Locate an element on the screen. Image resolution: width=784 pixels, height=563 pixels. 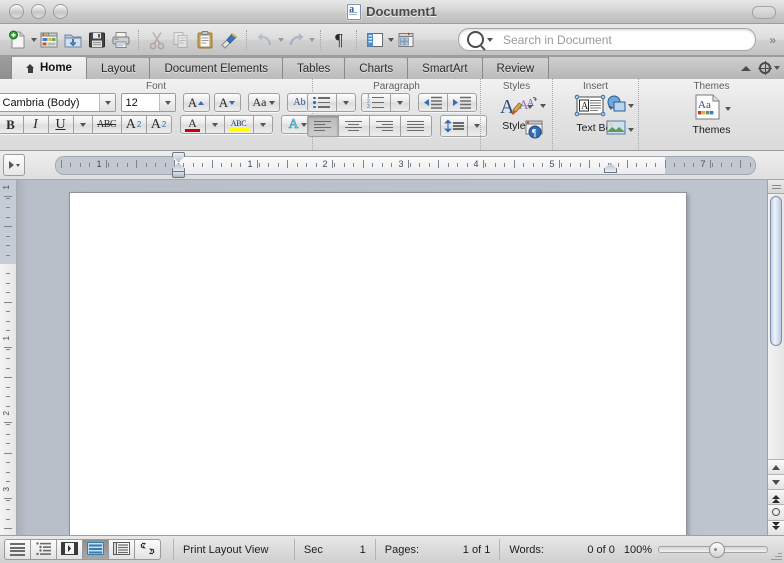
resize-grip is located at coordinates (775, 554).